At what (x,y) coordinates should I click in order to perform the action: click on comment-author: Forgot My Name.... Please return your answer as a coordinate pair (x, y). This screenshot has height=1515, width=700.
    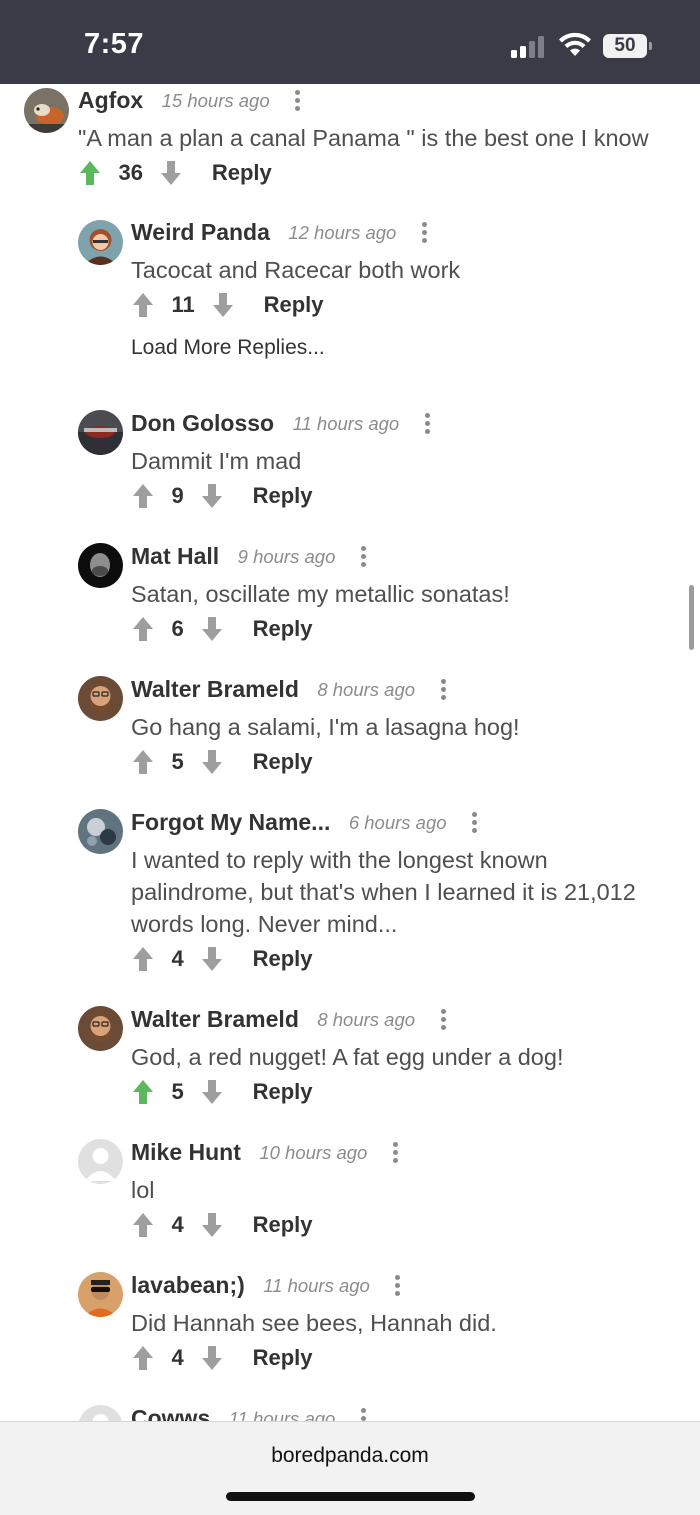
    Looking at the image, I should click on (230, 822).